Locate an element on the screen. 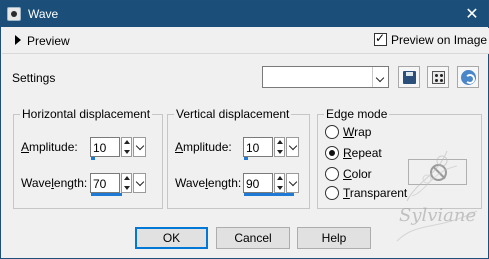  color-label: Color is located at coordinates (357, 174).